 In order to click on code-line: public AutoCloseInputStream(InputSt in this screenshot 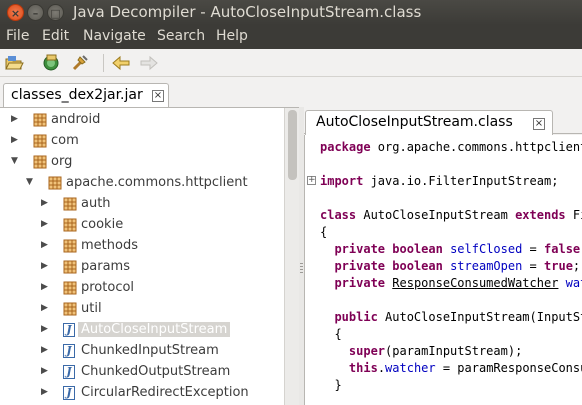, I will do `click(451, 317)`.